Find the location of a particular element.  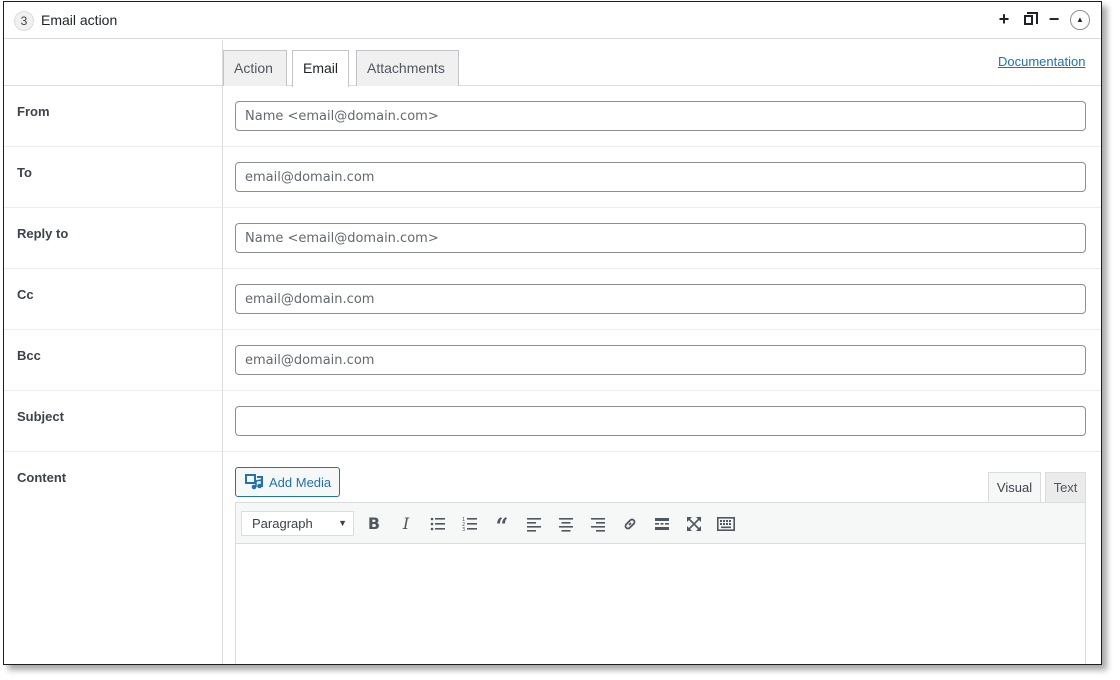

from-input is located at coordinates (660, 116).